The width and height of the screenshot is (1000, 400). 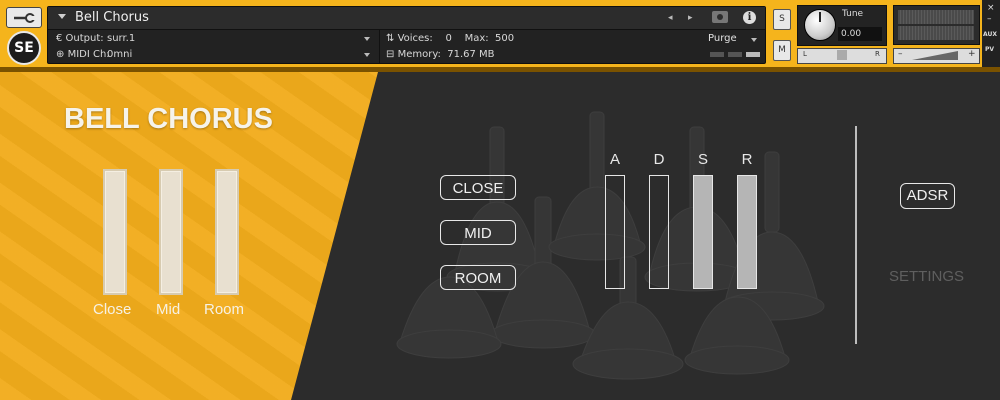 What do you see at coordinates (747, 159) in the screenshot?
I see `release-label: R` at bounding box center [747, 159].